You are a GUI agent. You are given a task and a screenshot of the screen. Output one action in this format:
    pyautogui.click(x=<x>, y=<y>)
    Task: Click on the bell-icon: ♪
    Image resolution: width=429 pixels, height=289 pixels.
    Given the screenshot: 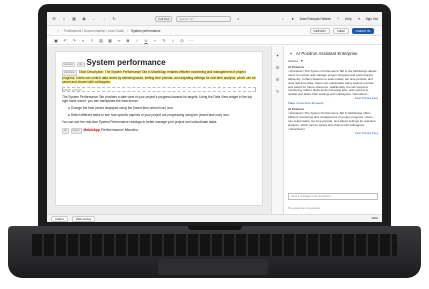 What is the action you would take?
    pyautogui.click(x=283, y=19)
    